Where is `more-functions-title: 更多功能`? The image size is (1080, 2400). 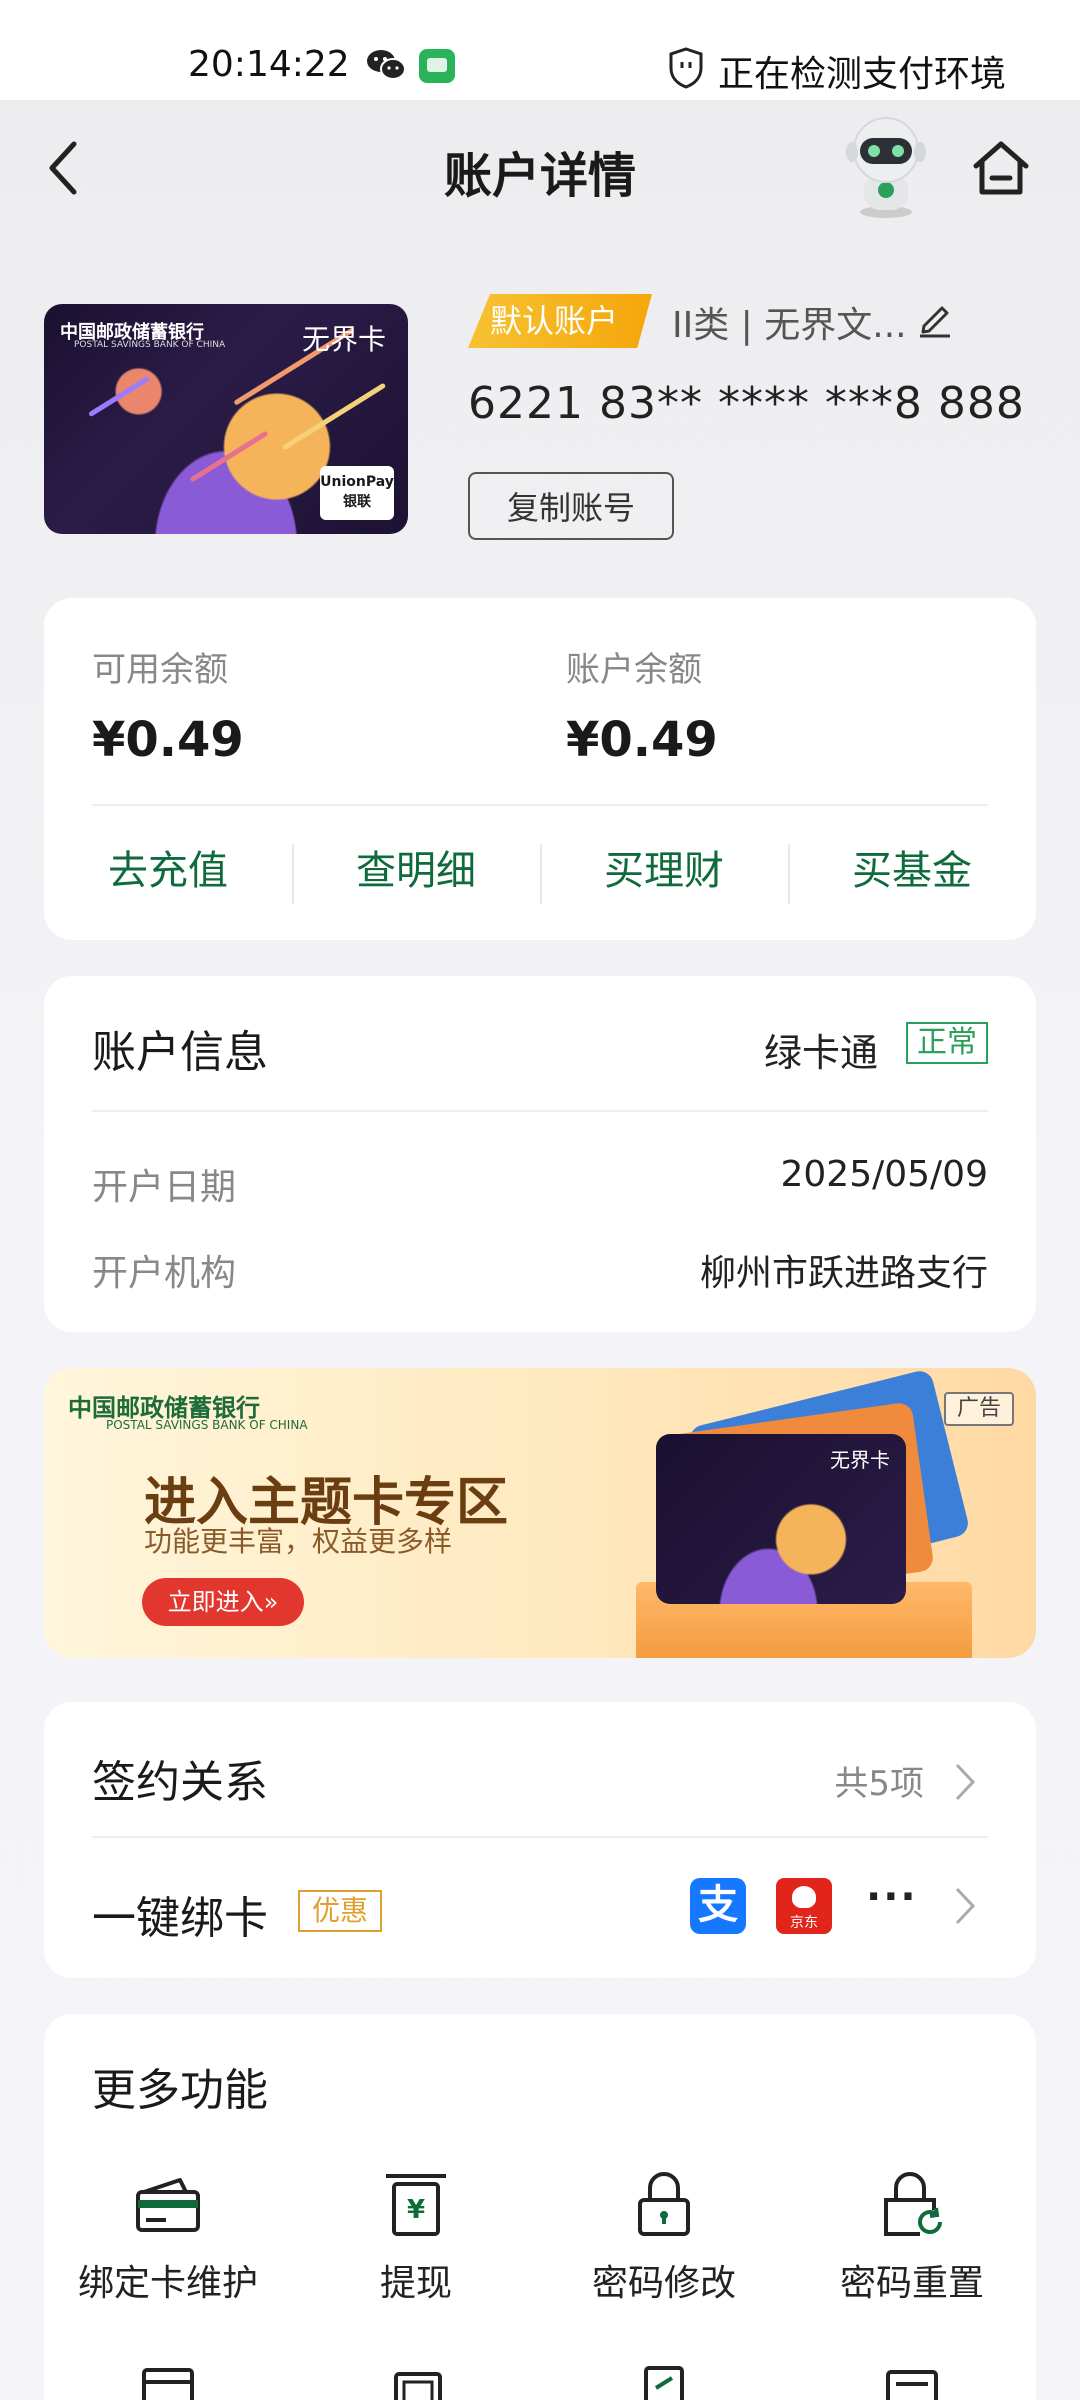 more-functions-title: 更多功能 is located at coordinates (180, 2090).